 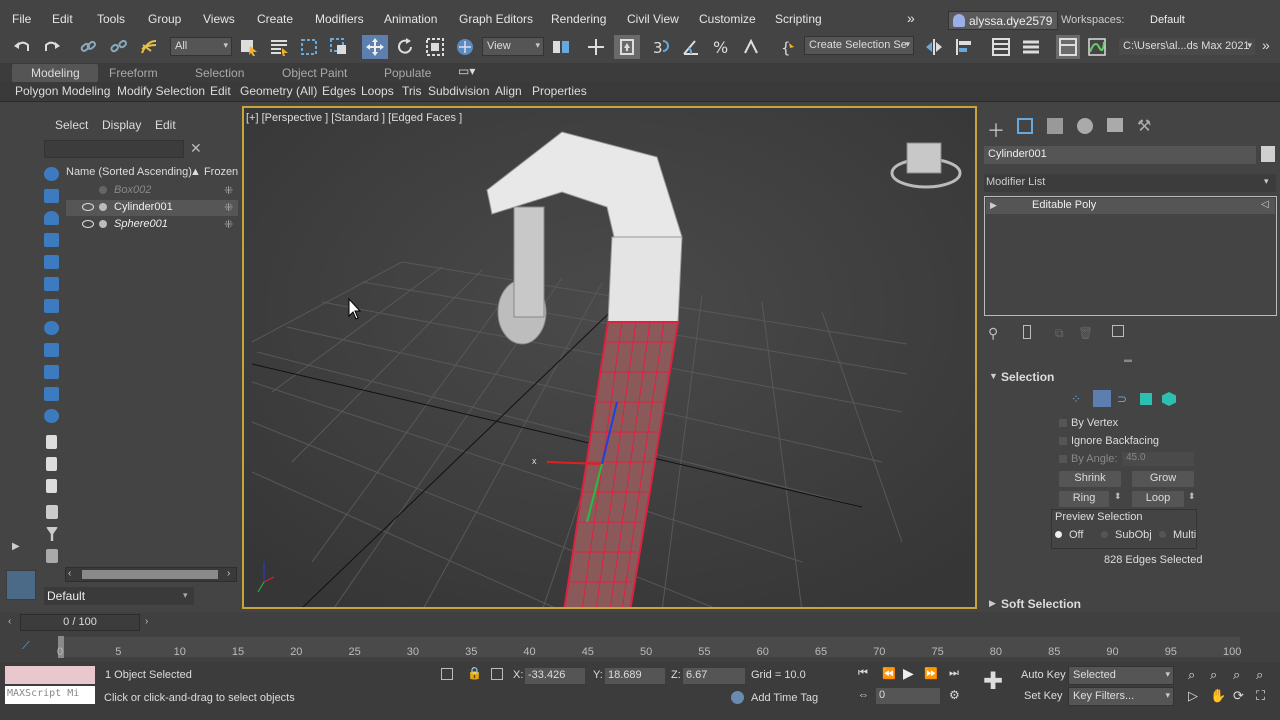 I want to click on menu-customize: Customize, so click(x=727, y=19).